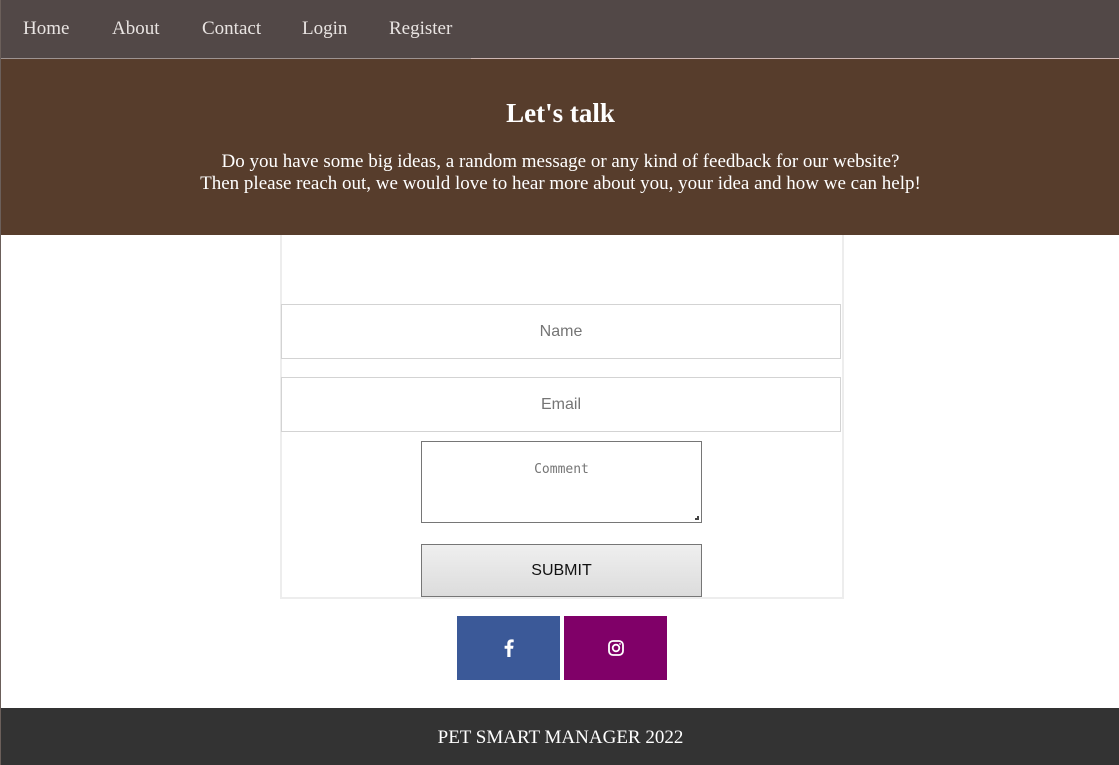 This screenshot has width=1119, height=765. I want to click on nav-register-link: Register, so click(420, 29).